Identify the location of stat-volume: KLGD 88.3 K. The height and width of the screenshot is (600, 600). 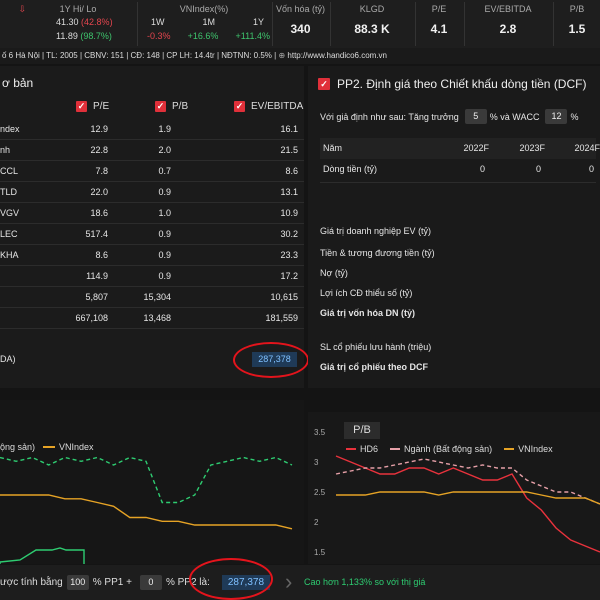
(372, 20).